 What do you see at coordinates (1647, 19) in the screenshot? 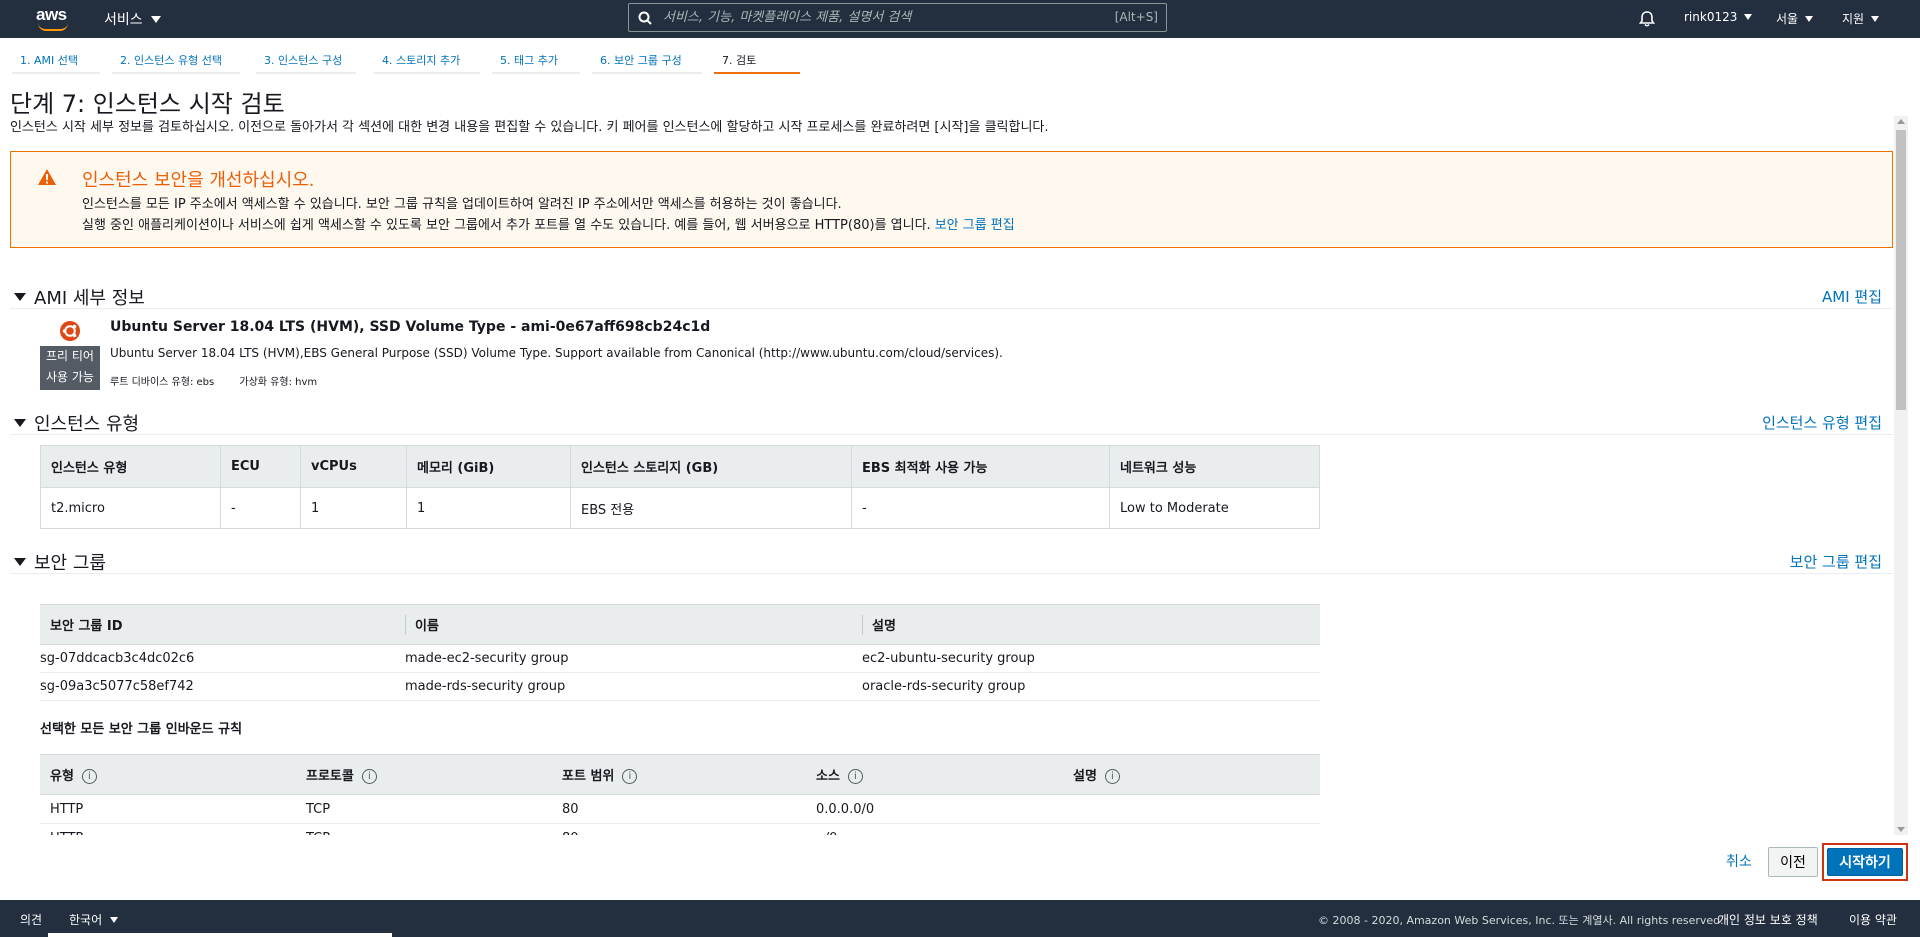
I see `bell-icon` at bounding box center [1647, 19].